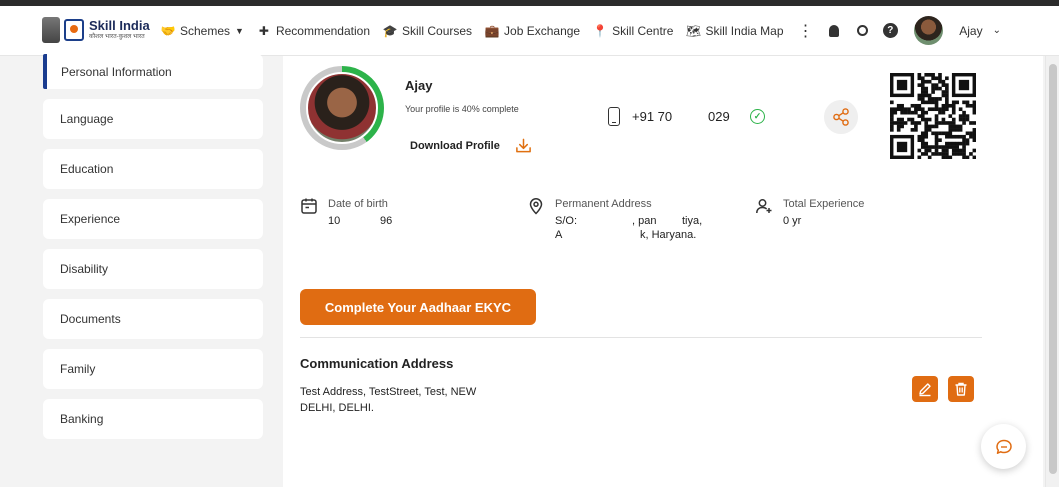 The image size is (1059, 487). I want to click on nav-skill-india-map: 🗺 Skill India Map, so click(734, 30).